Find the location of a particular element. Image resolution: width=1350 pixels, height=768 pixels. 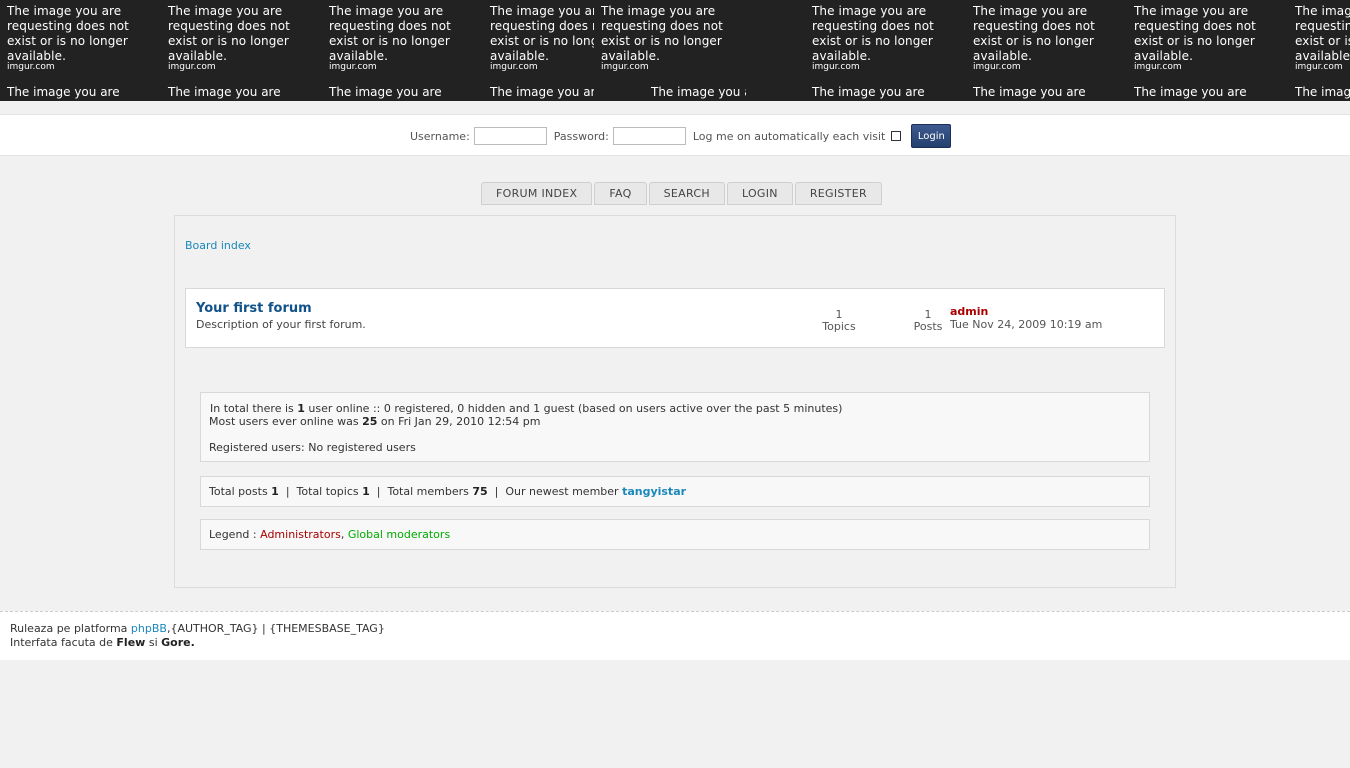

topics-label: Topics is located at coordinates (839, 326).